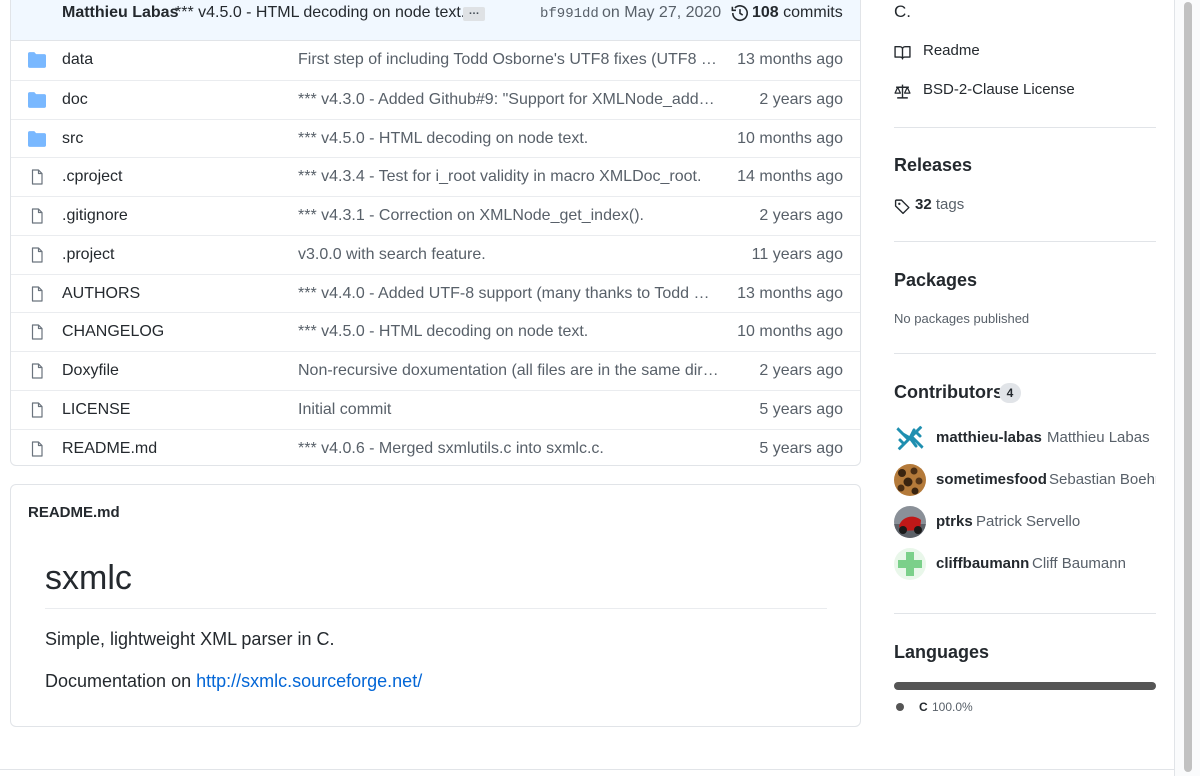  I want to click on vertical-scrollbar, so click(1187, 388).